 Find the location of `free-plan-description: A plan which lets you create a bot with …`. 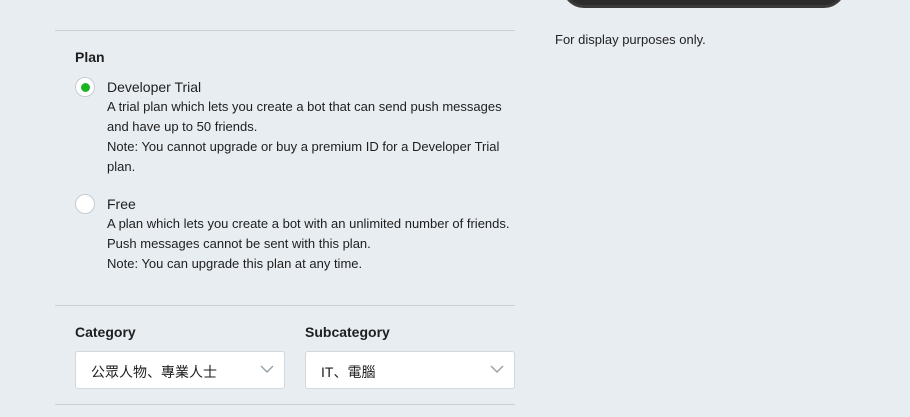

free-plan-description: A plan which lets you create a bot with … is located at coordinates (312, 244).